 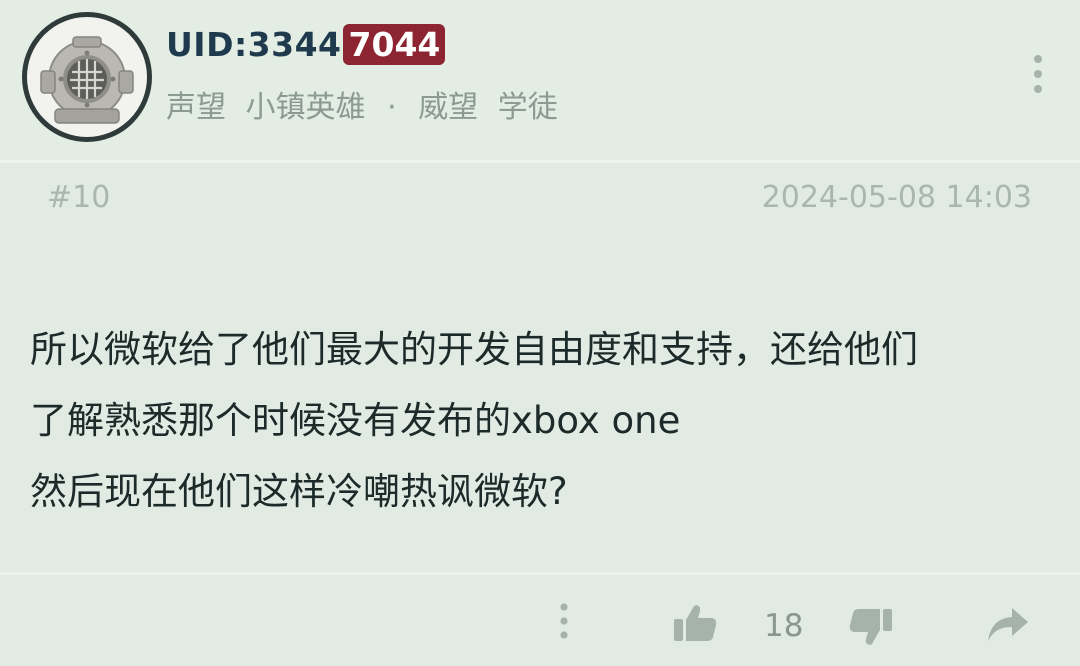 I want to click on post-more-button, so click(x=564, y=621).